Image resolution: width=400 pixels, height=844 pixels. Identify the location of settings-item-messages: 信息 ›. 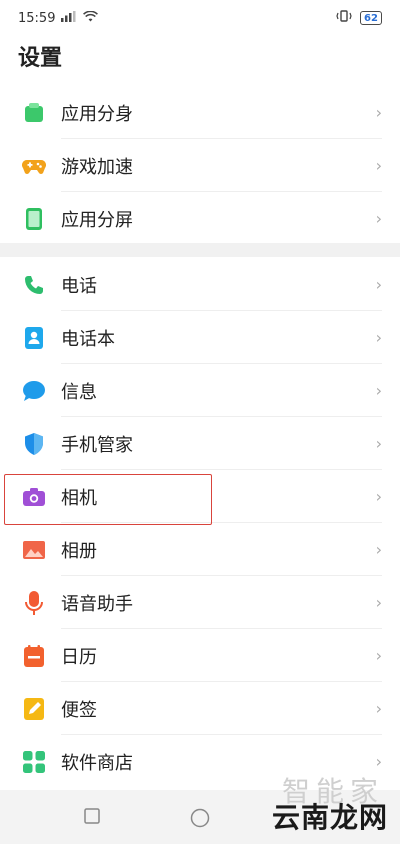
(200, 390).